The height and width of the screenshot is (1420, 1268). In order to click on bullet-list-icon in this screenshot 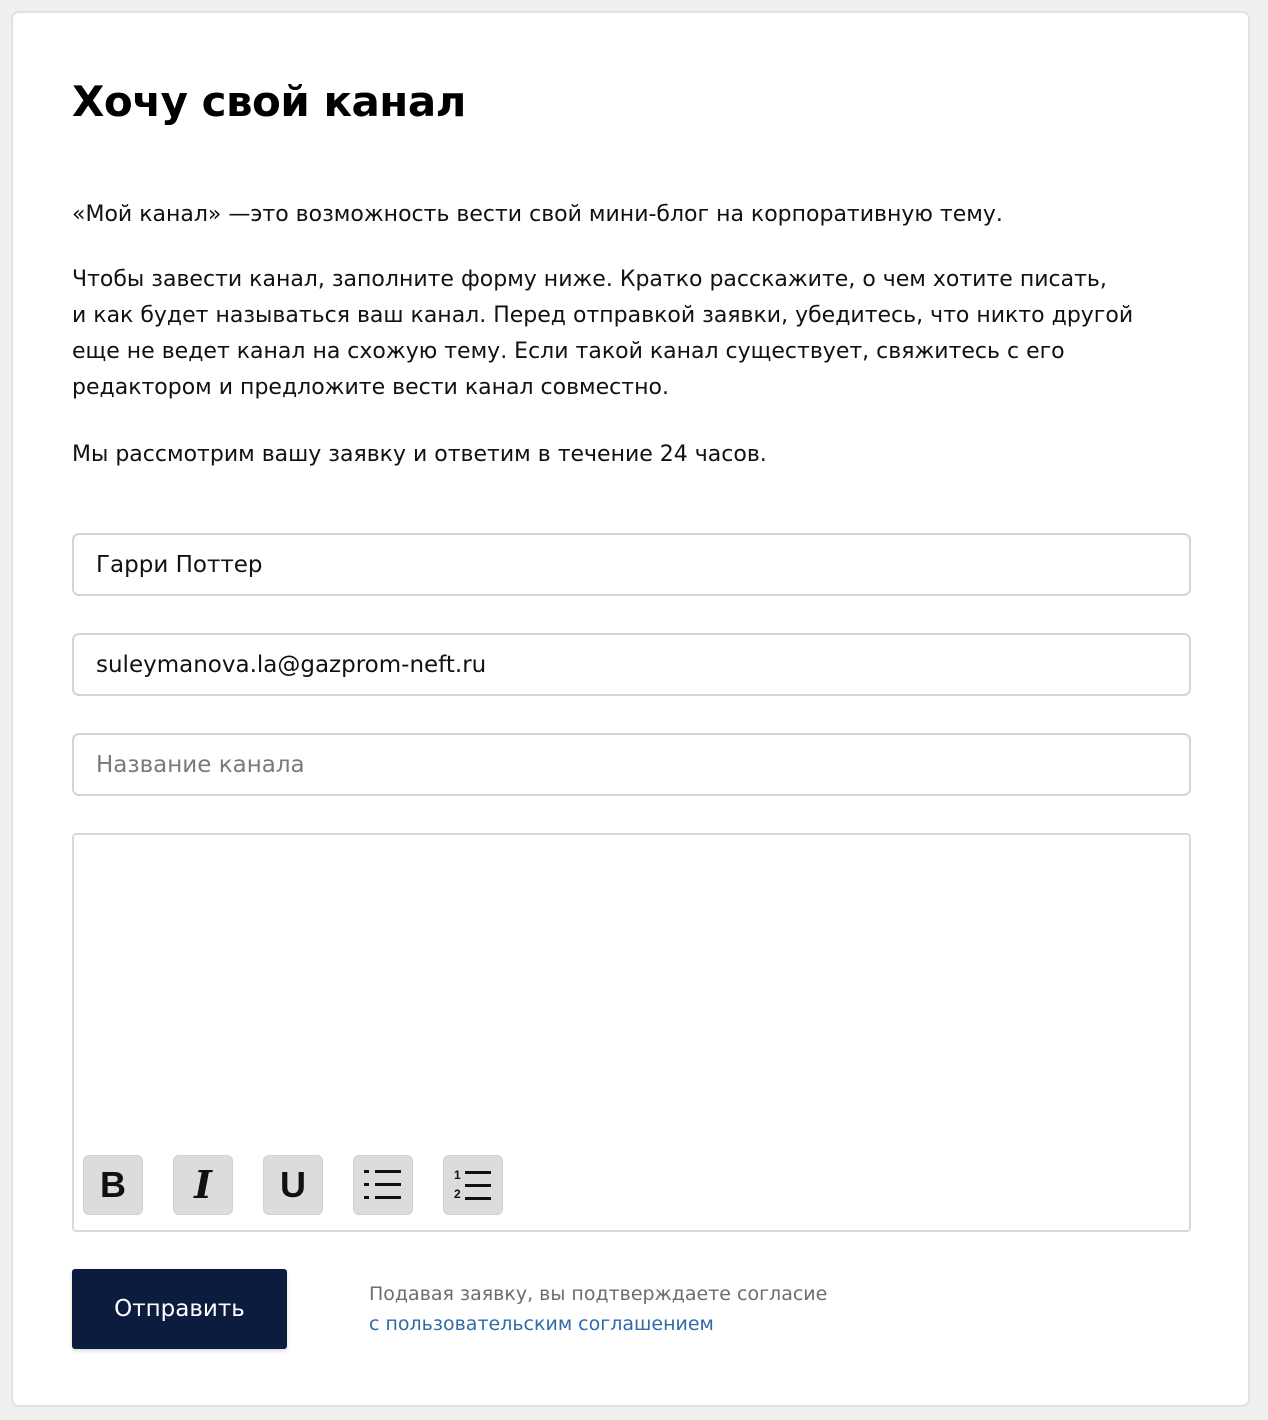, I will do `click(382, 1184)`.